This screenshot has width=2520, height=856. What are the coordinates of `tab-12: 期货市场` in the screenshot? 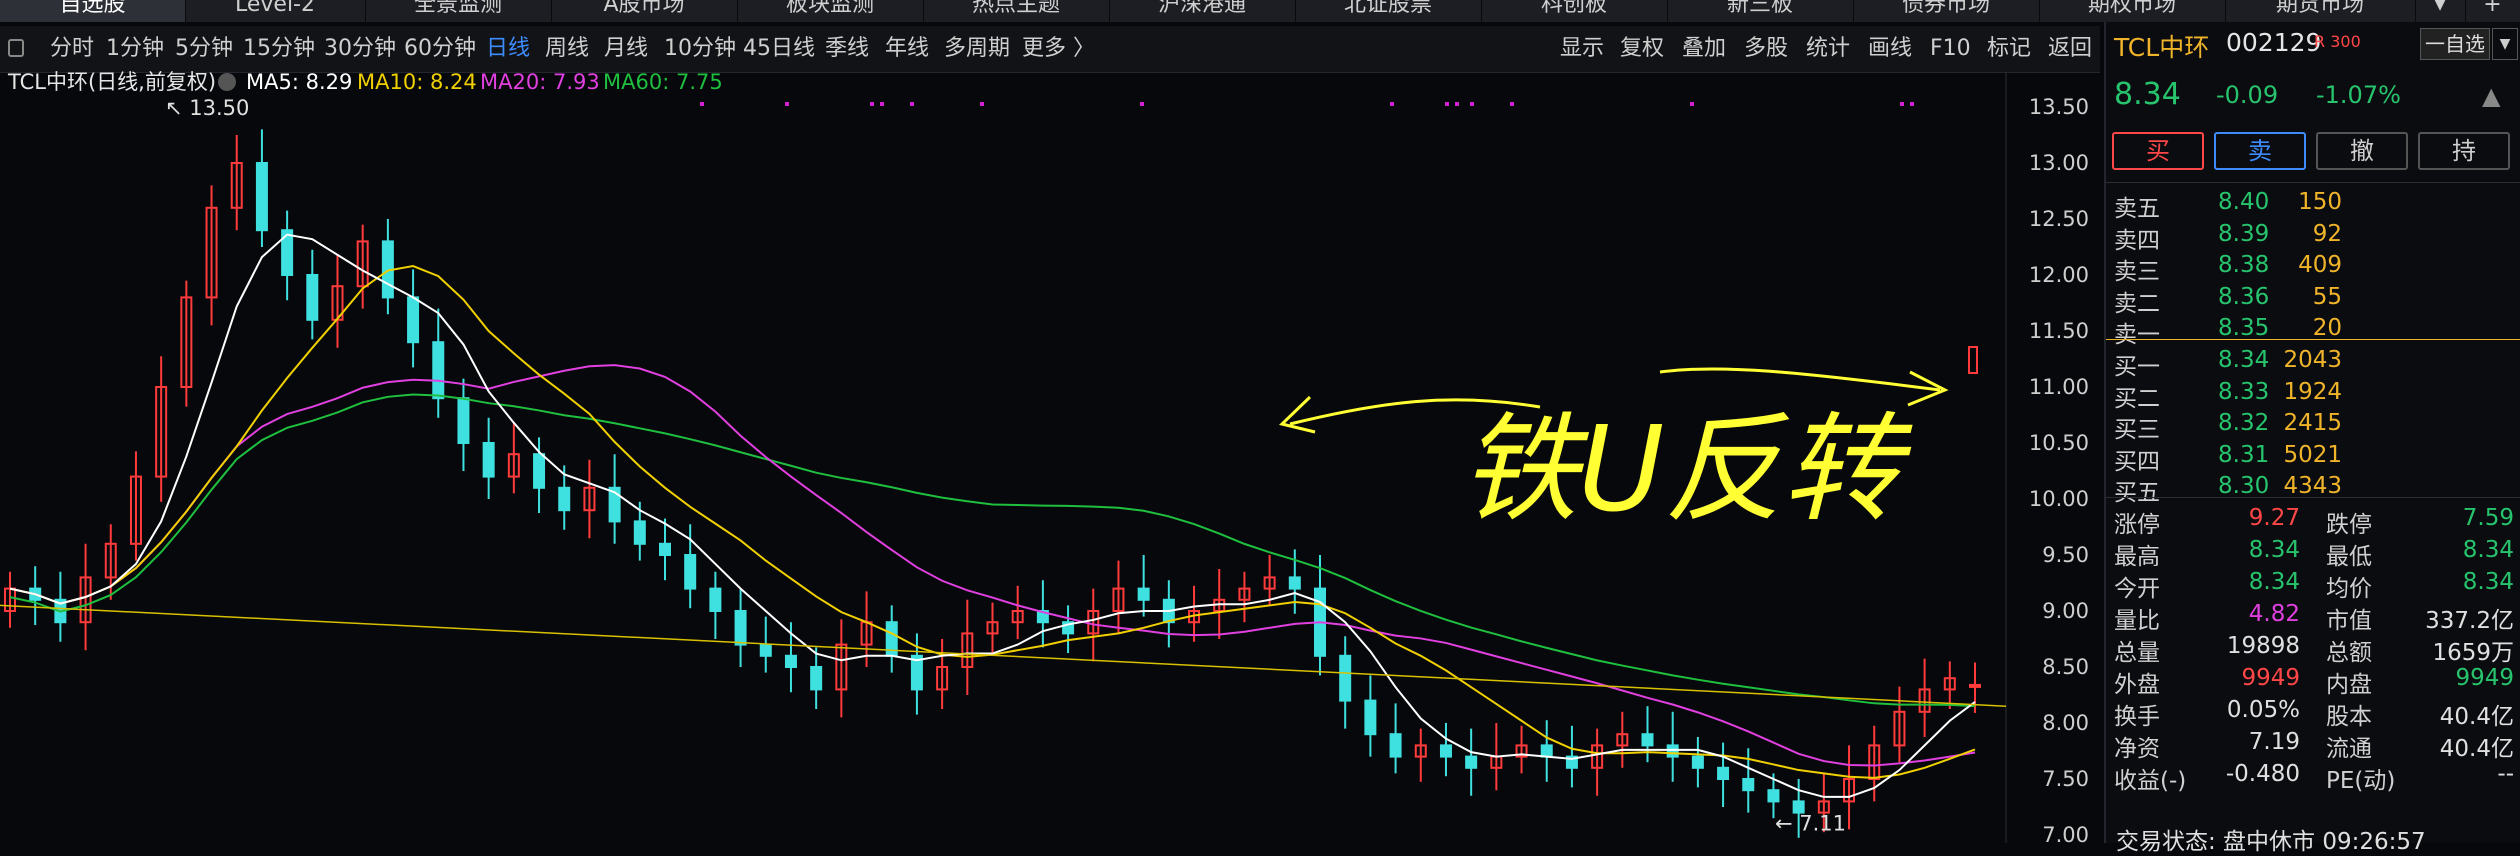 It's located at (2320, 11).